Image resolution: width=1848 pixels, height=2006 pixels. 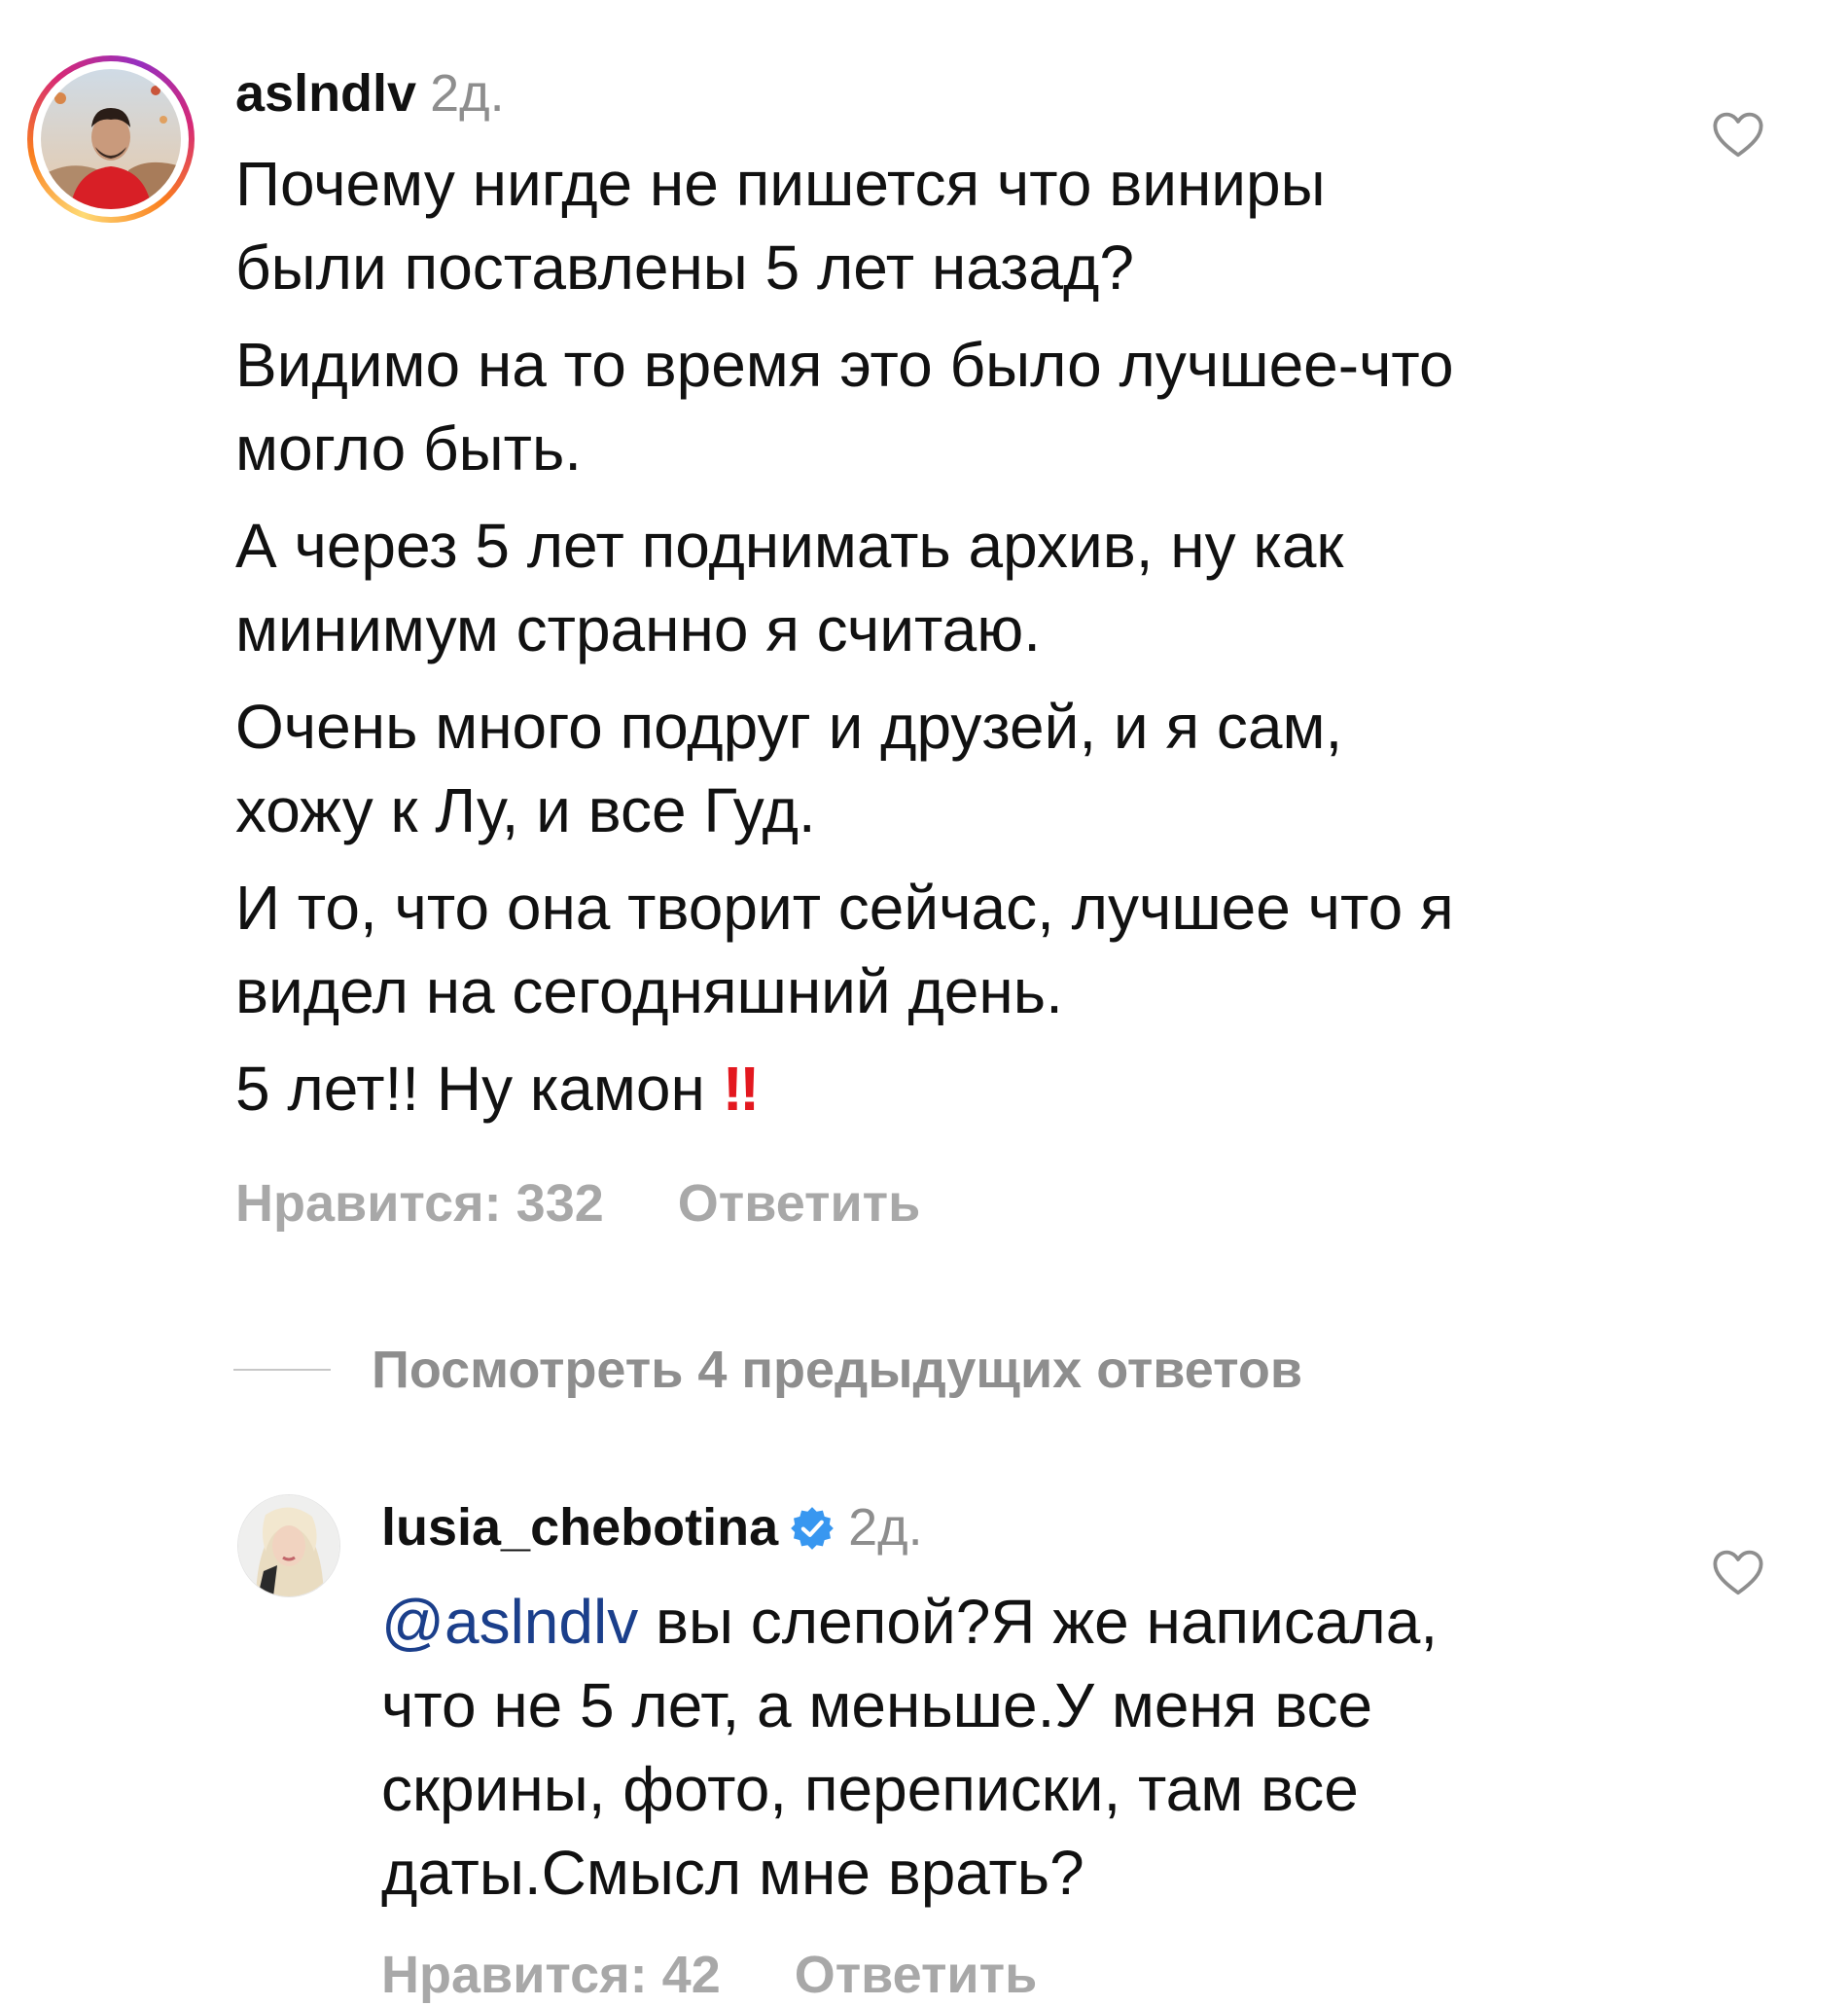 What do you see at coordinates (580, 1527) in the screenshot?
I see `username: lusia_chebotina` at bounding box center [580, 1527].